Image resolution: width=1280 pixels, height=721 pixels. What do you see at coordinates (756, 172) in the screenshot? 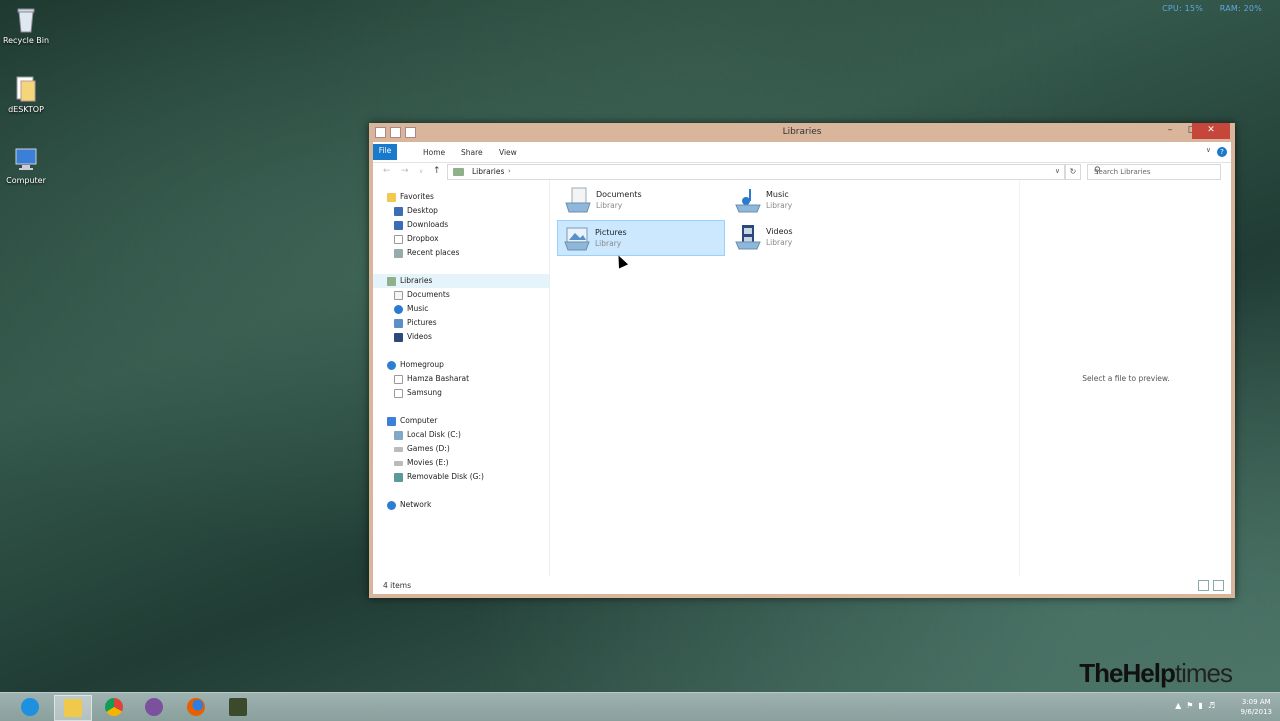
I see `address-bar: Libraries › ∨` at bounding box center [756, 172].